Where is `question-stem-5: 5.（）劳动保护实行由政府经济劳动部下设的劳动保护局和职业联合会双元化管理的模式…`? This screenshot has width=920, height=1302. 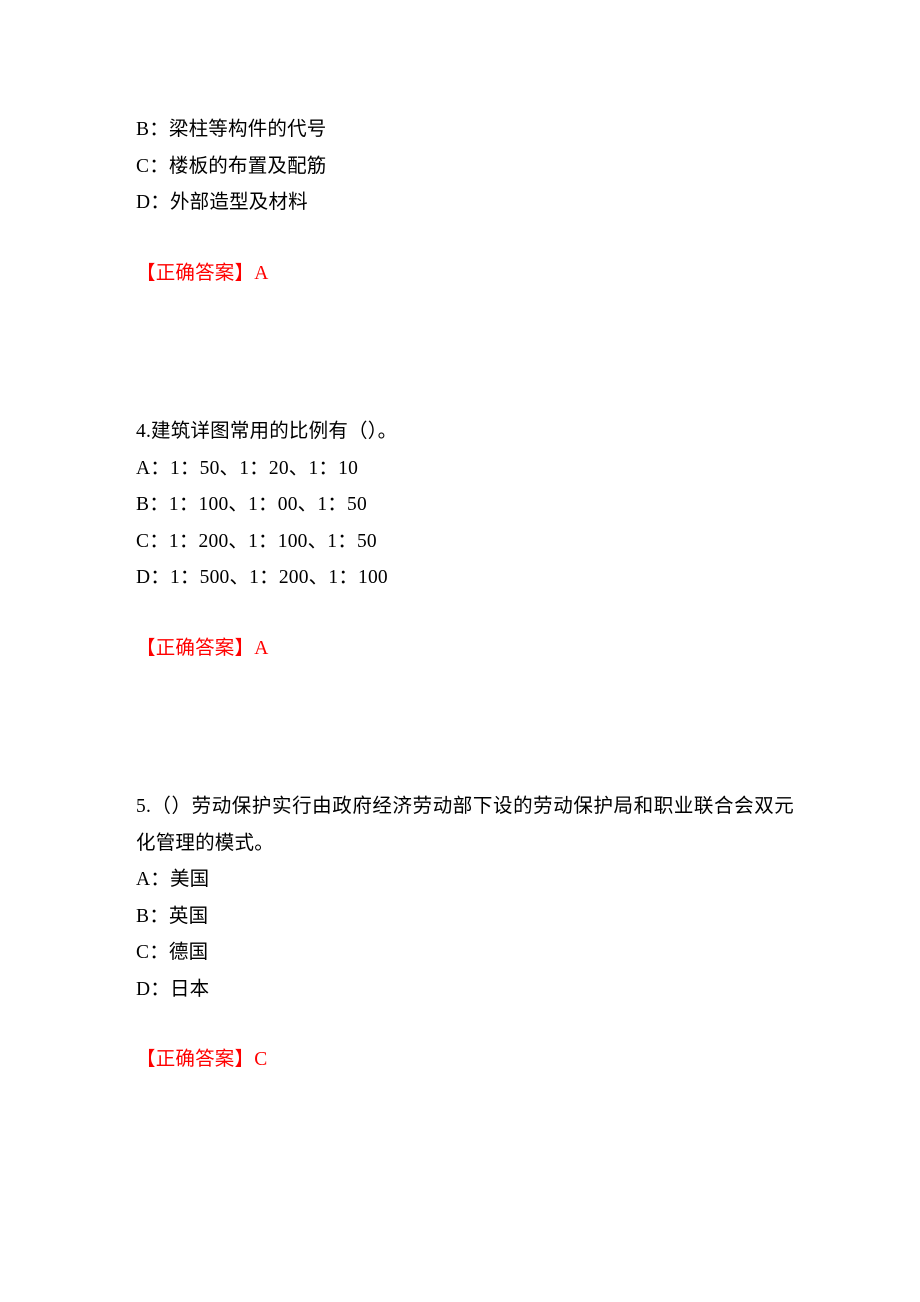 question-stem-5: 5.（）劳动保护实行由政府经济劳动部下设的劳动保护局和职业联合会双元化管理的模式… is located at coordinates (465, 825).